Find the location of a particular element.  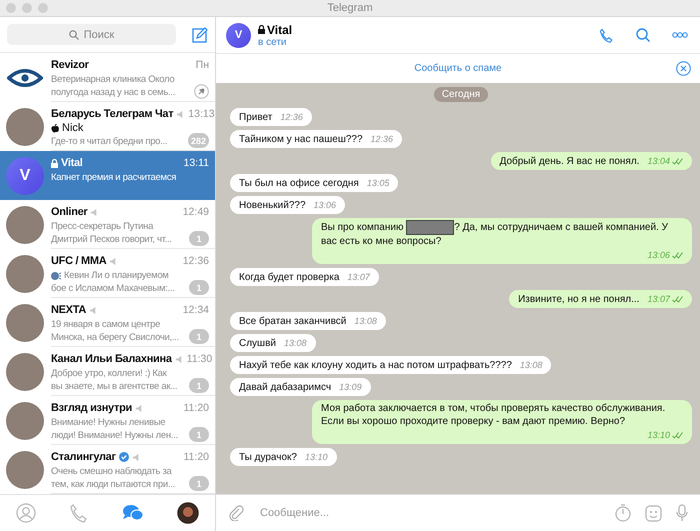

message-preview: 19 января в самом центре is located at coordinates (105, 324).